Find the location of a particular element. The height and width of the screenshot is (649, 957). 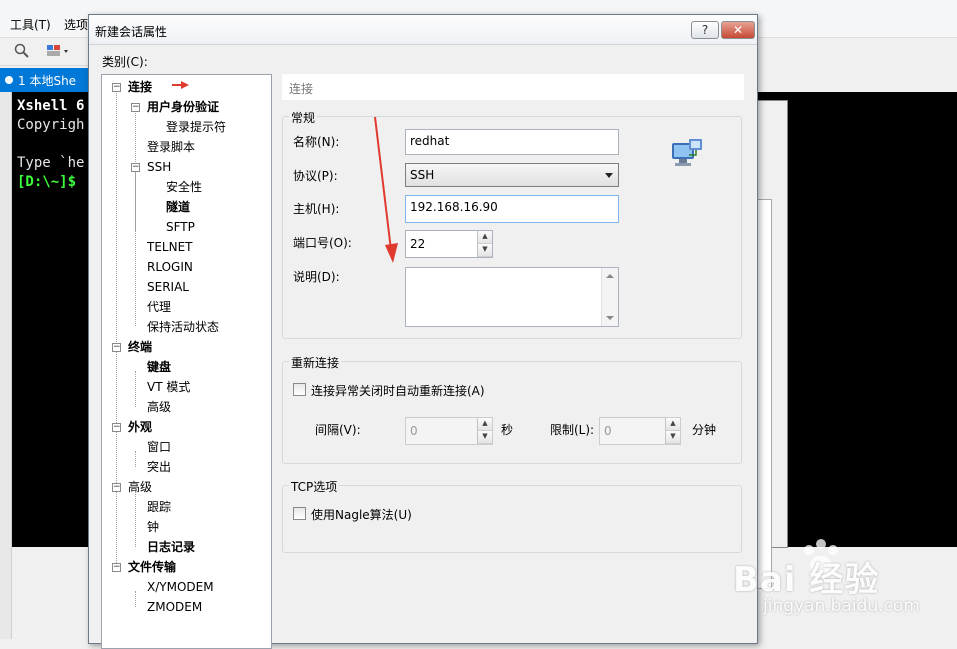

scroll-up-icon is located at coordinates (610, 276).